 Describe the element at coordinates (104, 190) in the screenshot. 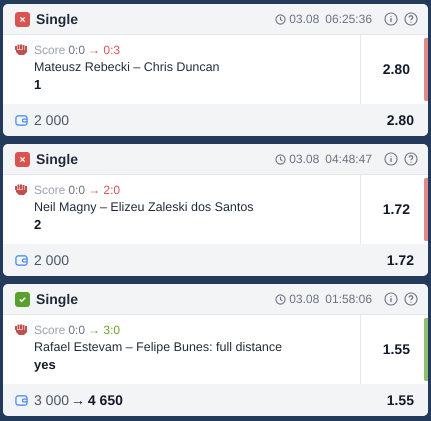

I see `score-result: → 2:0` at that location.